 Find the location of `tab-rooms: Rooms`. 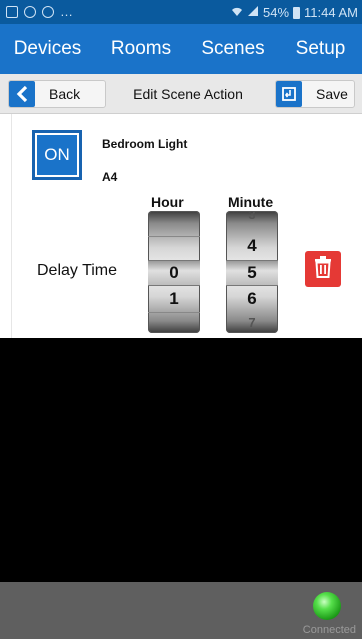

tab-rooms: Rooms is located at coordinates (141, 49).